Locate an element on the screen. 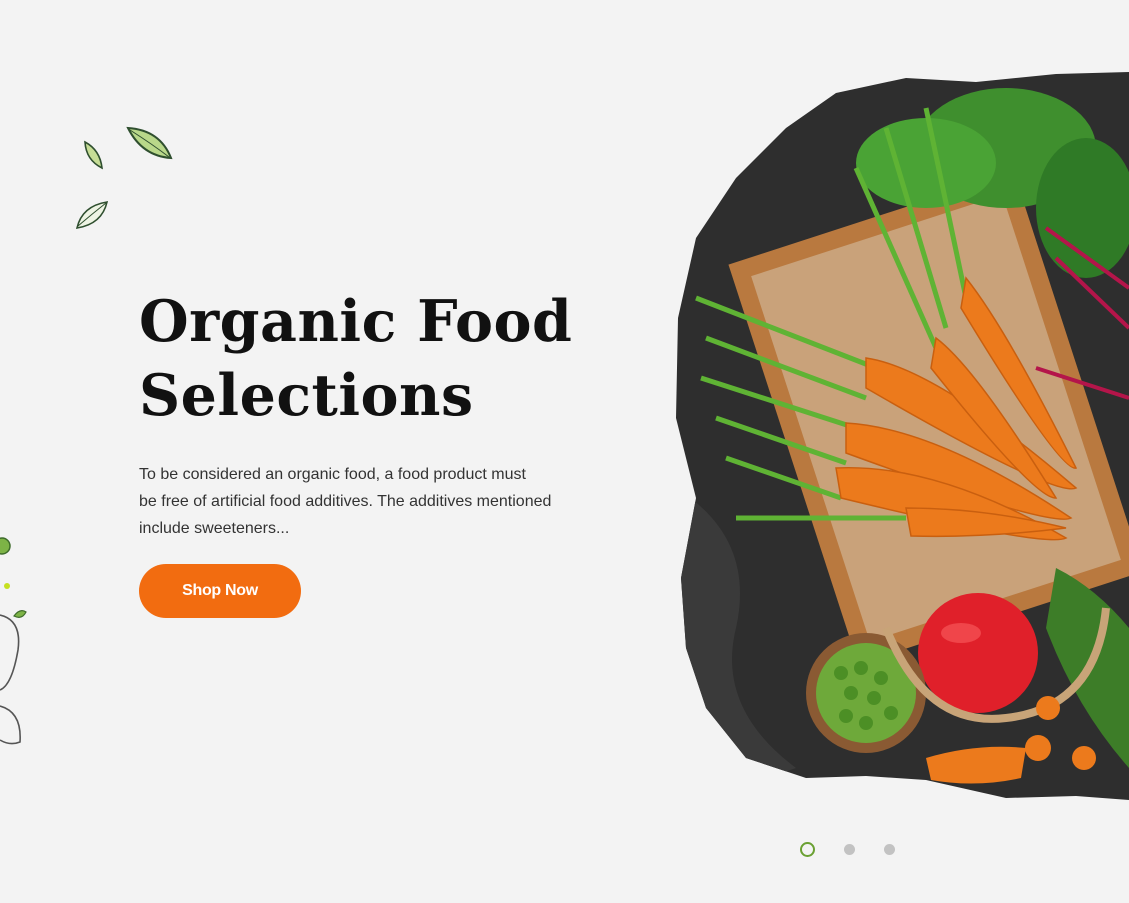 The width and height of the screenshot is (1129, 903). hero-title: Organic Food Selections is located at coordinates (379, 359).